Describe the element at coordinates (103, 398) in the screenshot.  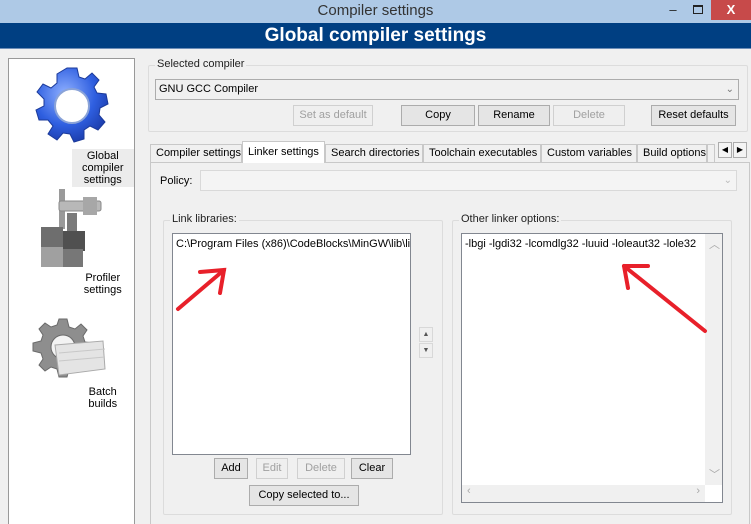
I see `nav-item-label: Batch builds` at that location.